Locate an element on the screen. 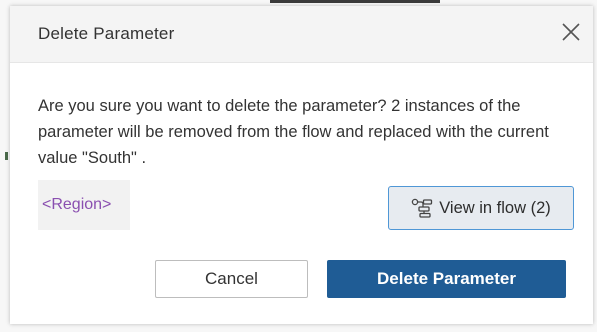 Image resolution: width=597 pixels, height=332 pixels. background-window-edge is located at coordinates (355, 1).